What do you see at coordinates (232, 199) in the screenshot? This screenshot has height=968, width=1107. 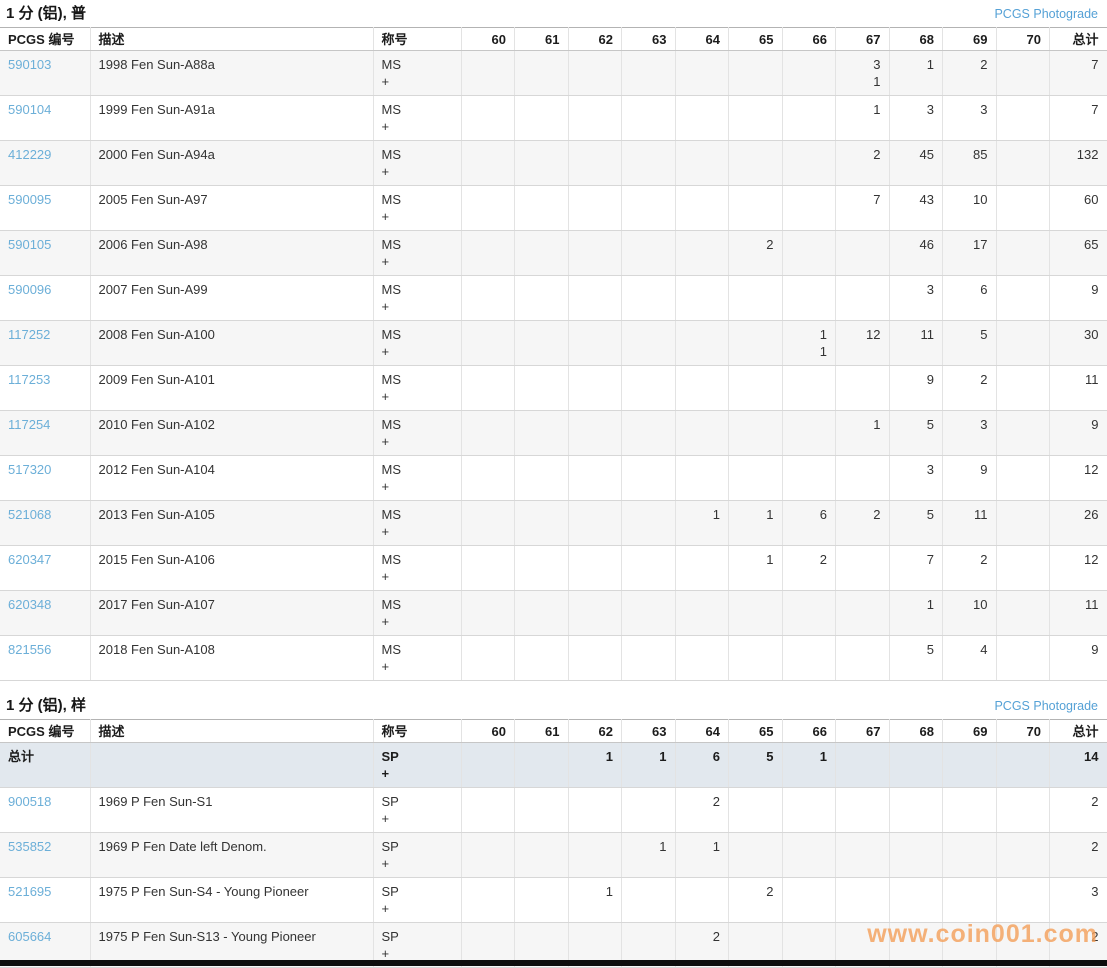 I see `description-text: 2005 Fen Sun-A97` at bounding box center [232, 199].